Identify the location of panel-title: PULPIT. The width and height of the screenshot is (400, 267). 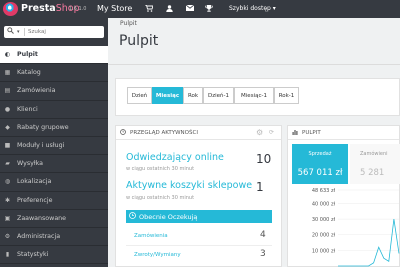
(311, 133).